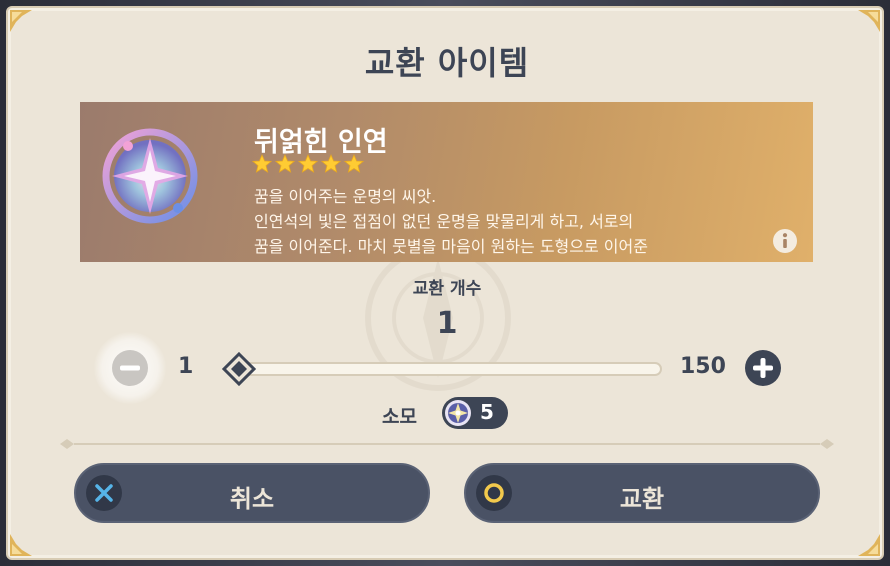 Image resolution: width=890 pixels, height=566 pixels. Describe the element at coordinates (447, 289) in the screenshot. I see `exchange-count-label: 교환 개수` at that location.